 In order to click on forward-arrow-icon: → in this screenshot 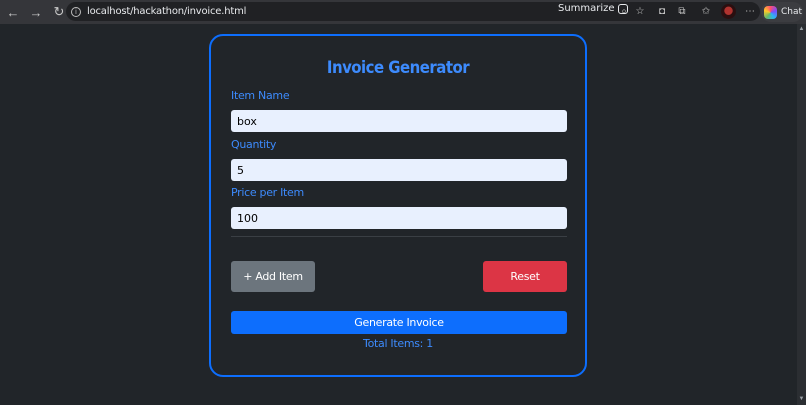, I will do `click(36, 12)`.